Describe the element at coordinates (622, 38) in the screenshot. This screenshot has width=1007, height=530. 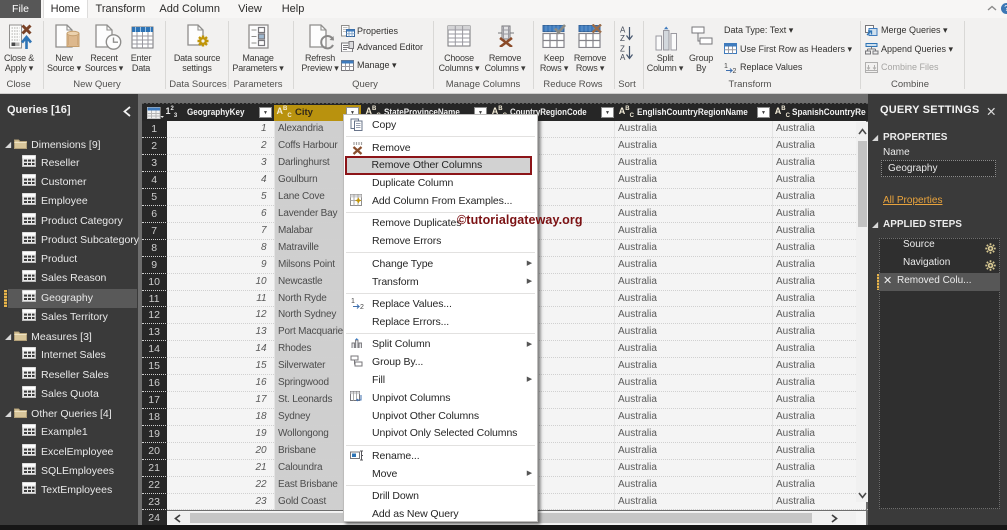
I see `svg-text: Z` at that location.